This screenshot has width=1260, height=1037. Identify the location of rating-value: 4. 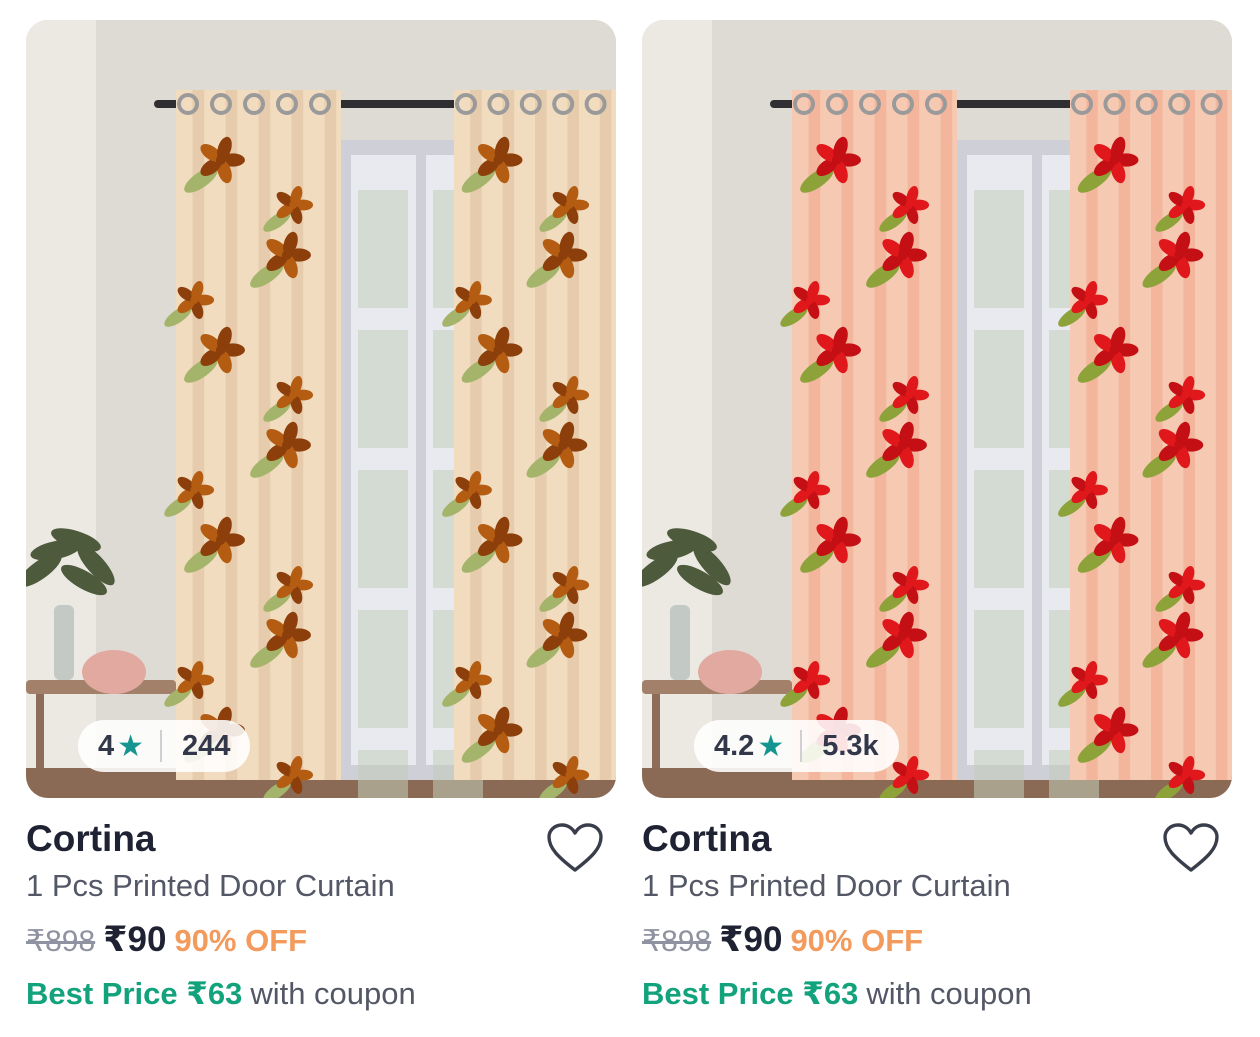
(106, 745).